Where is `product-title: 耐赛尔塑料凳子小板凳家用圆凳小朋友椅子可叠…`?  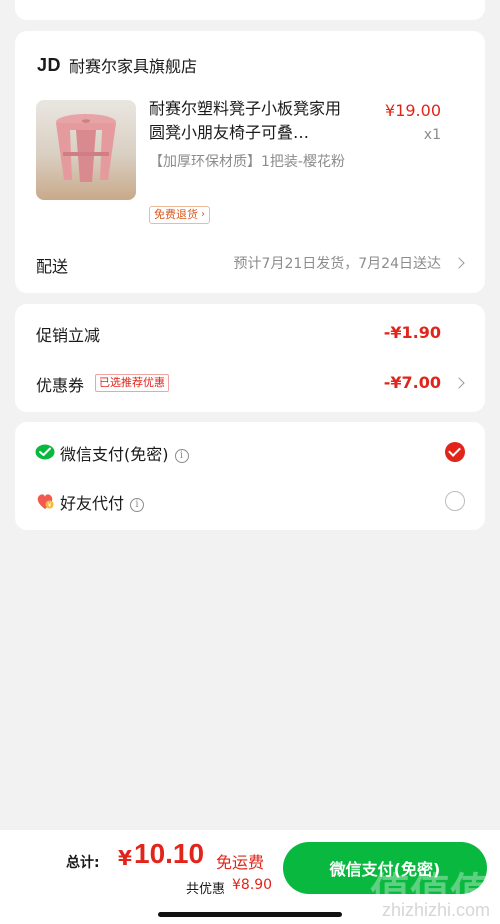
product-title: 耐赛尔塑料凳子小板凳家用圆凳小朋友椅子可叠… is located at coordinates (249, 121).